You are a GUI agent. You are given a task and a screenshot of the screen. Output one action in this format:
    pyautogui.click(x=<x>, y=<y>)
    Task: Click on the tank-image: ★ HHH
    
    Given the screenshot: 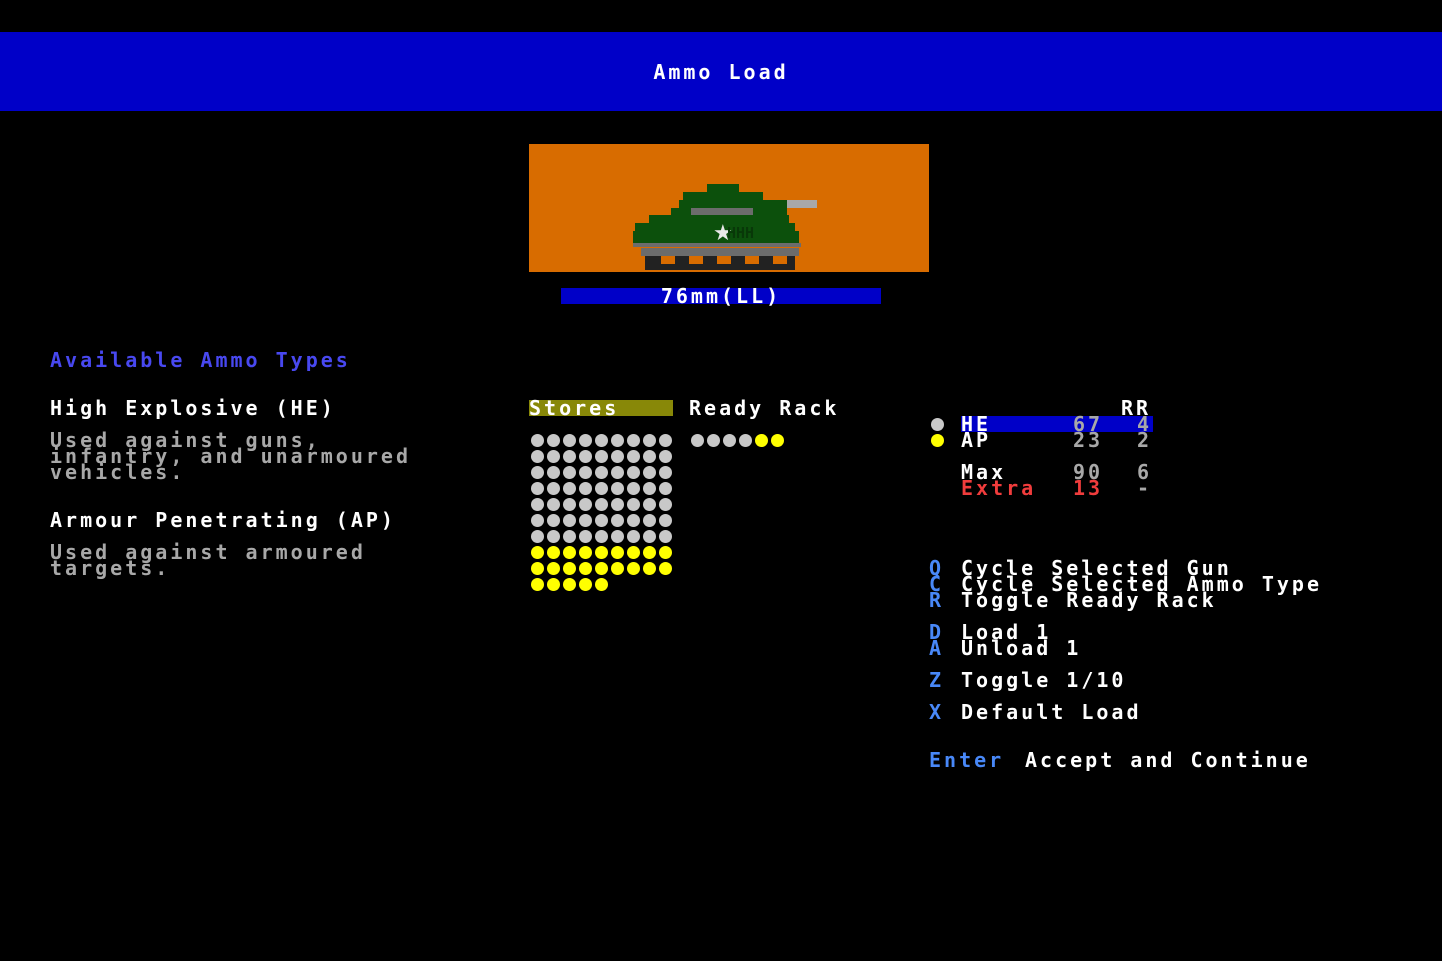 What is the action you would take?
    pyautogui.click(x=729, y=208)
    